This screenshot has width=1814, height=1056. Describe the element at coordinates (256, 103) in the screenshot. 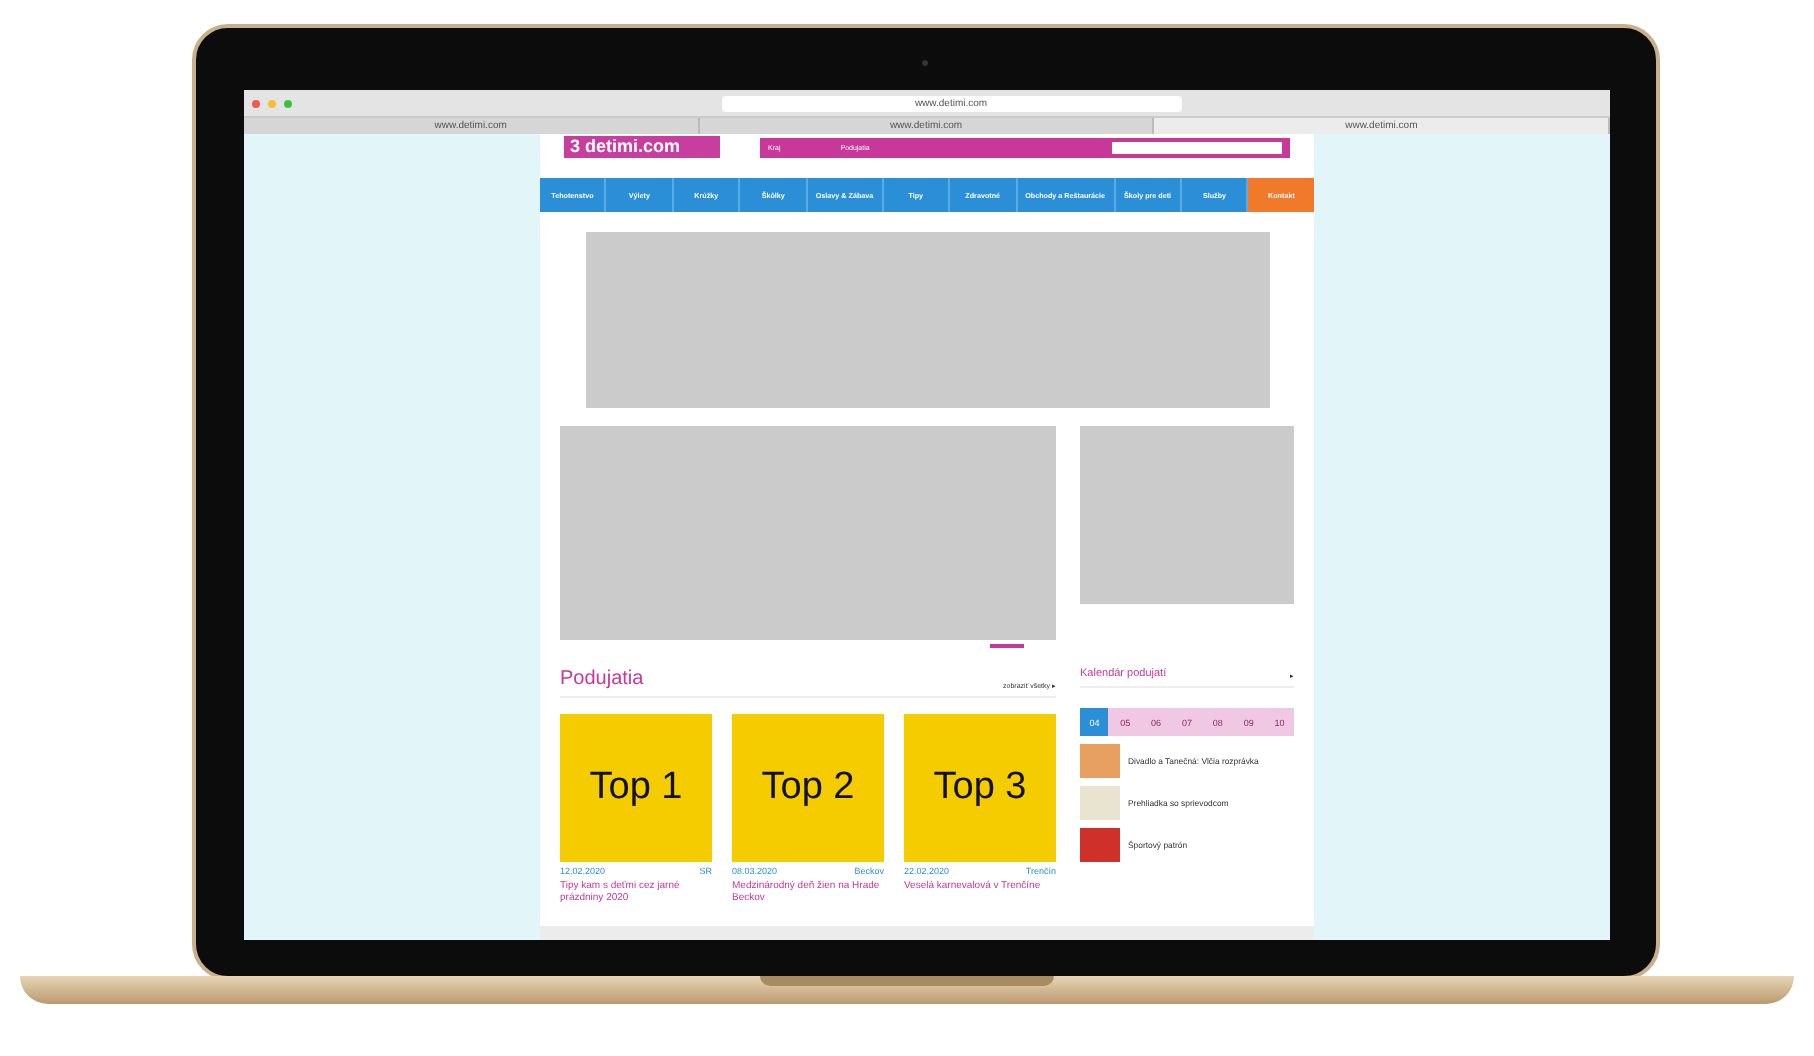

I see `close-icon` at that location.